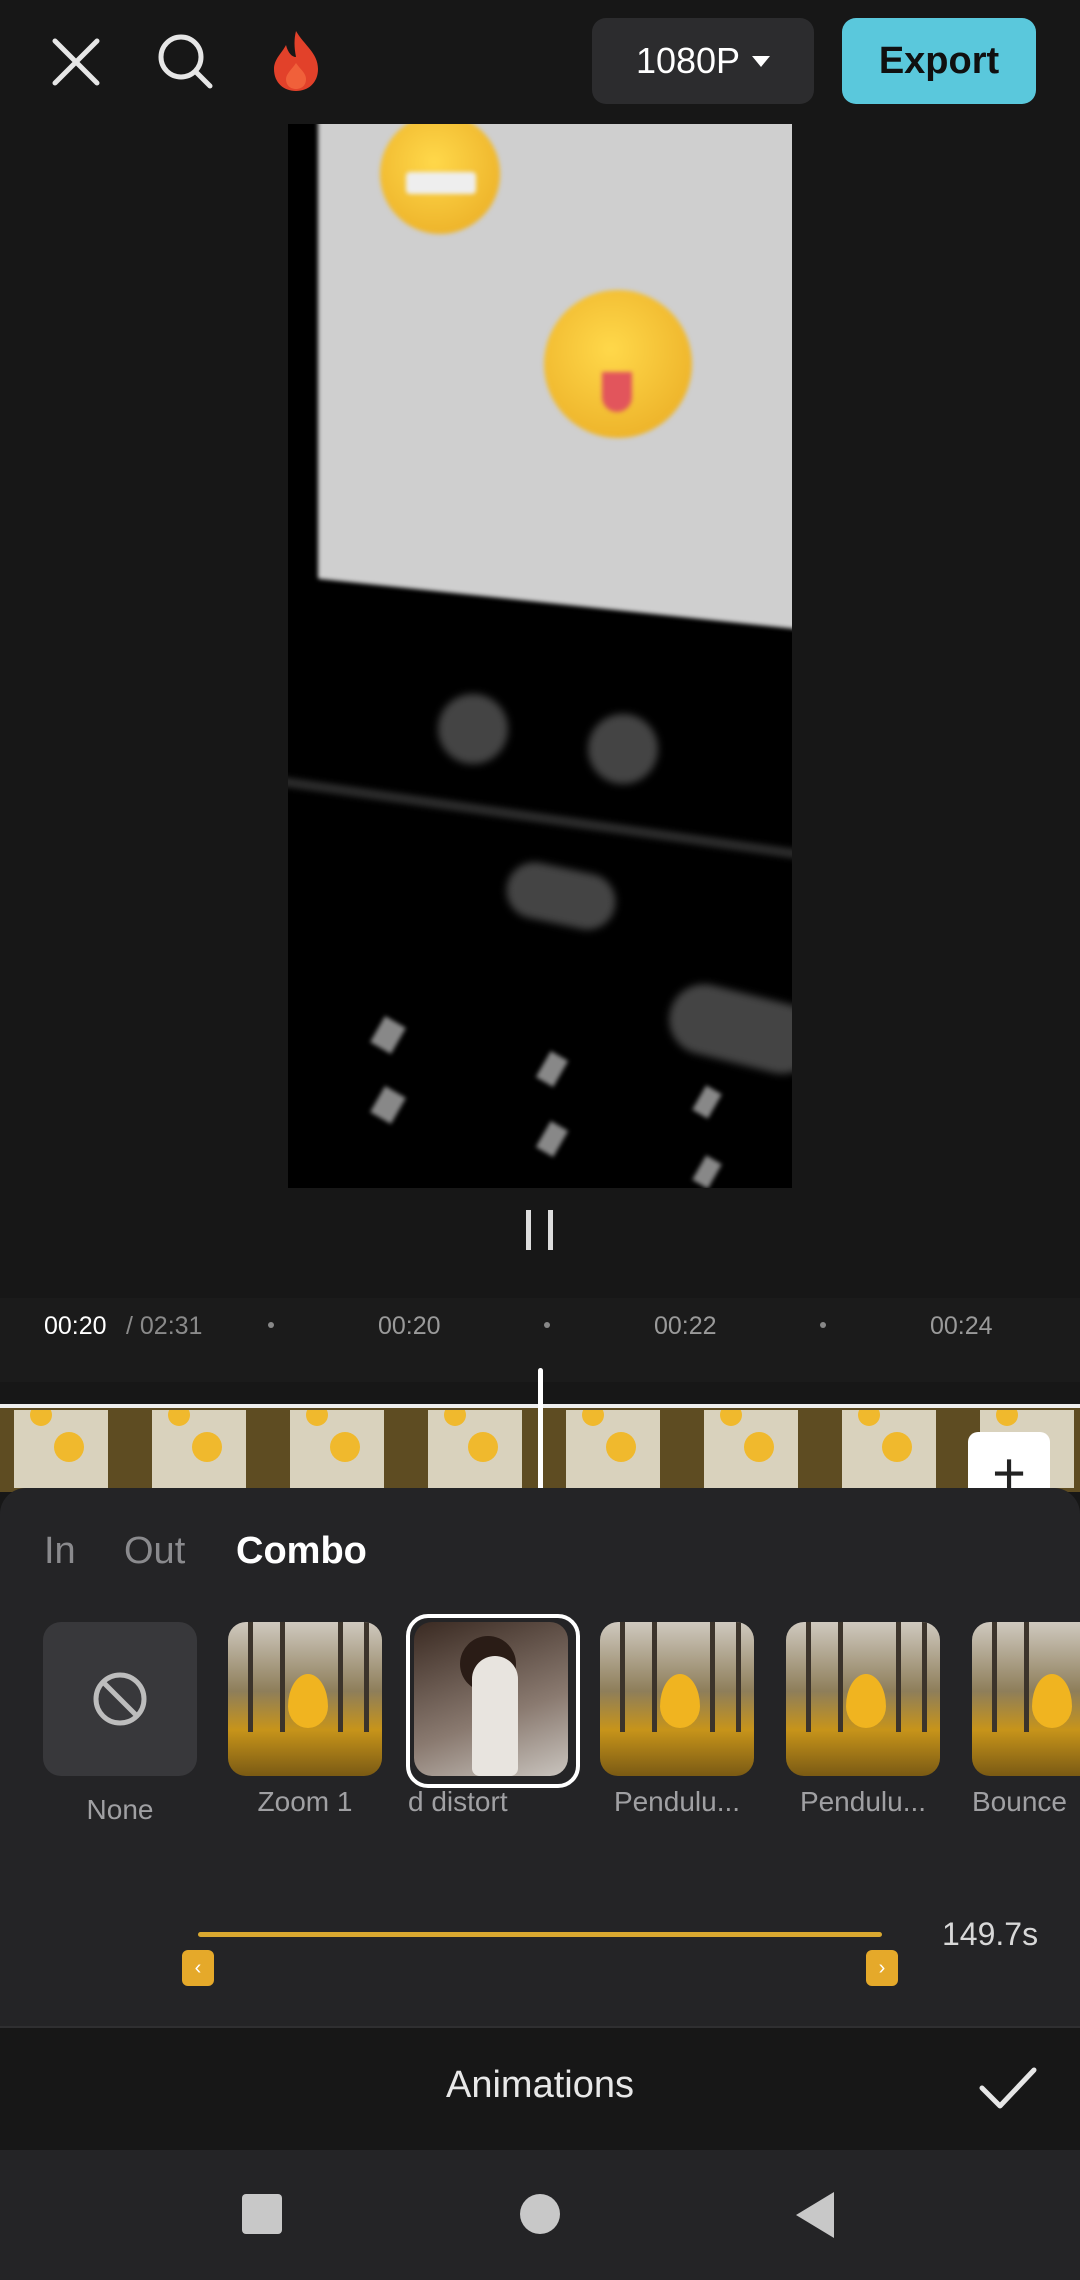  I want to click on current-time: 00:20, so click(75, 1326).